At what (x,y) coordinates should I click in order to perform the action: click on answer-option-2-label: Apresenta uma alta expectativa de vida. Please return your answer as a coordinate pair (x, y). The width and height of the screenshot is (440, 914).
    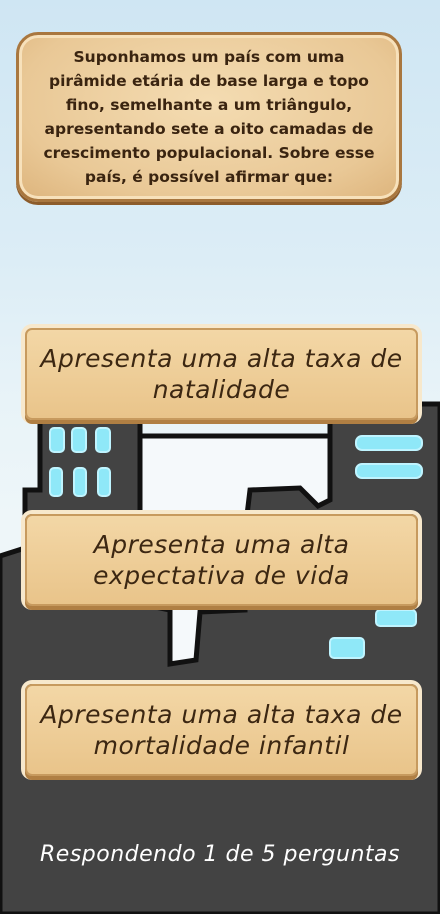
    Looking at the image, I should click on (221, 560).